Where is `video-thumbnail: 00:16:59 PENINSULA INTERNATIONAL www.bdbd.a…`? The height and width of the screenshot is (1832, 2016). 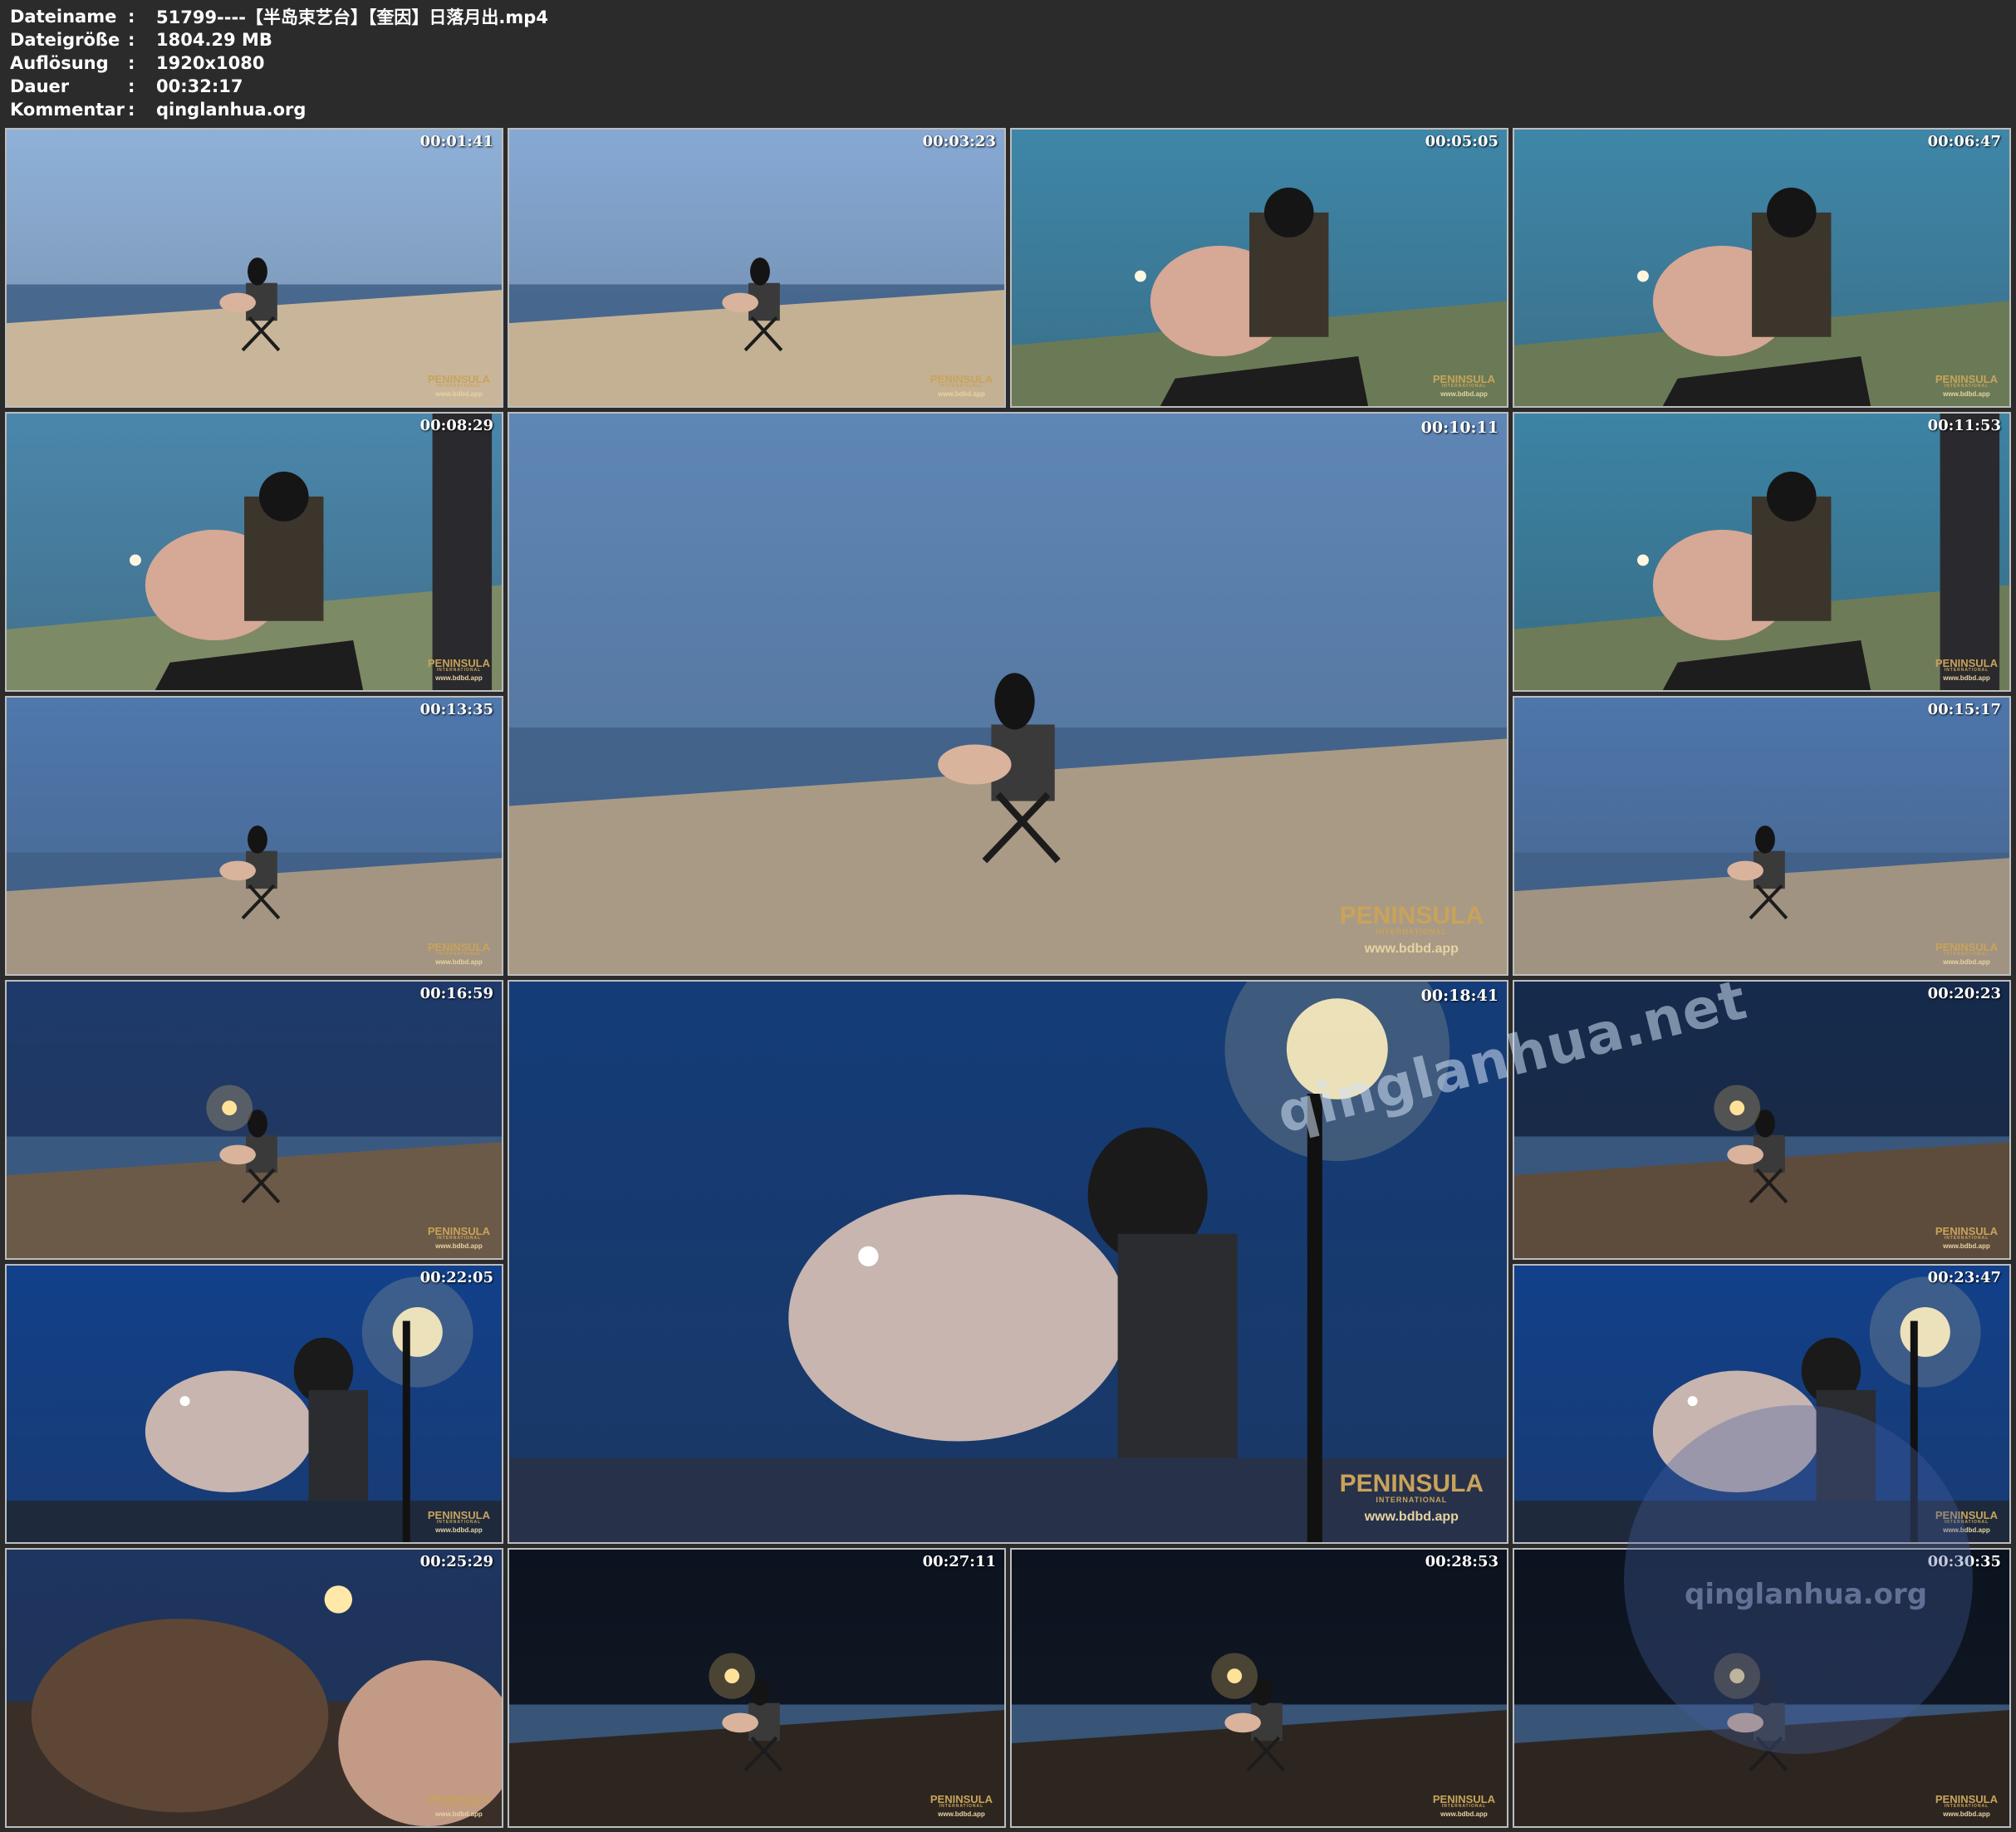
video-thumbnail: 00:16:59 PENINSULA INTERNATIONAL www.bdbd.a… is located at coordinates (254, 1120).